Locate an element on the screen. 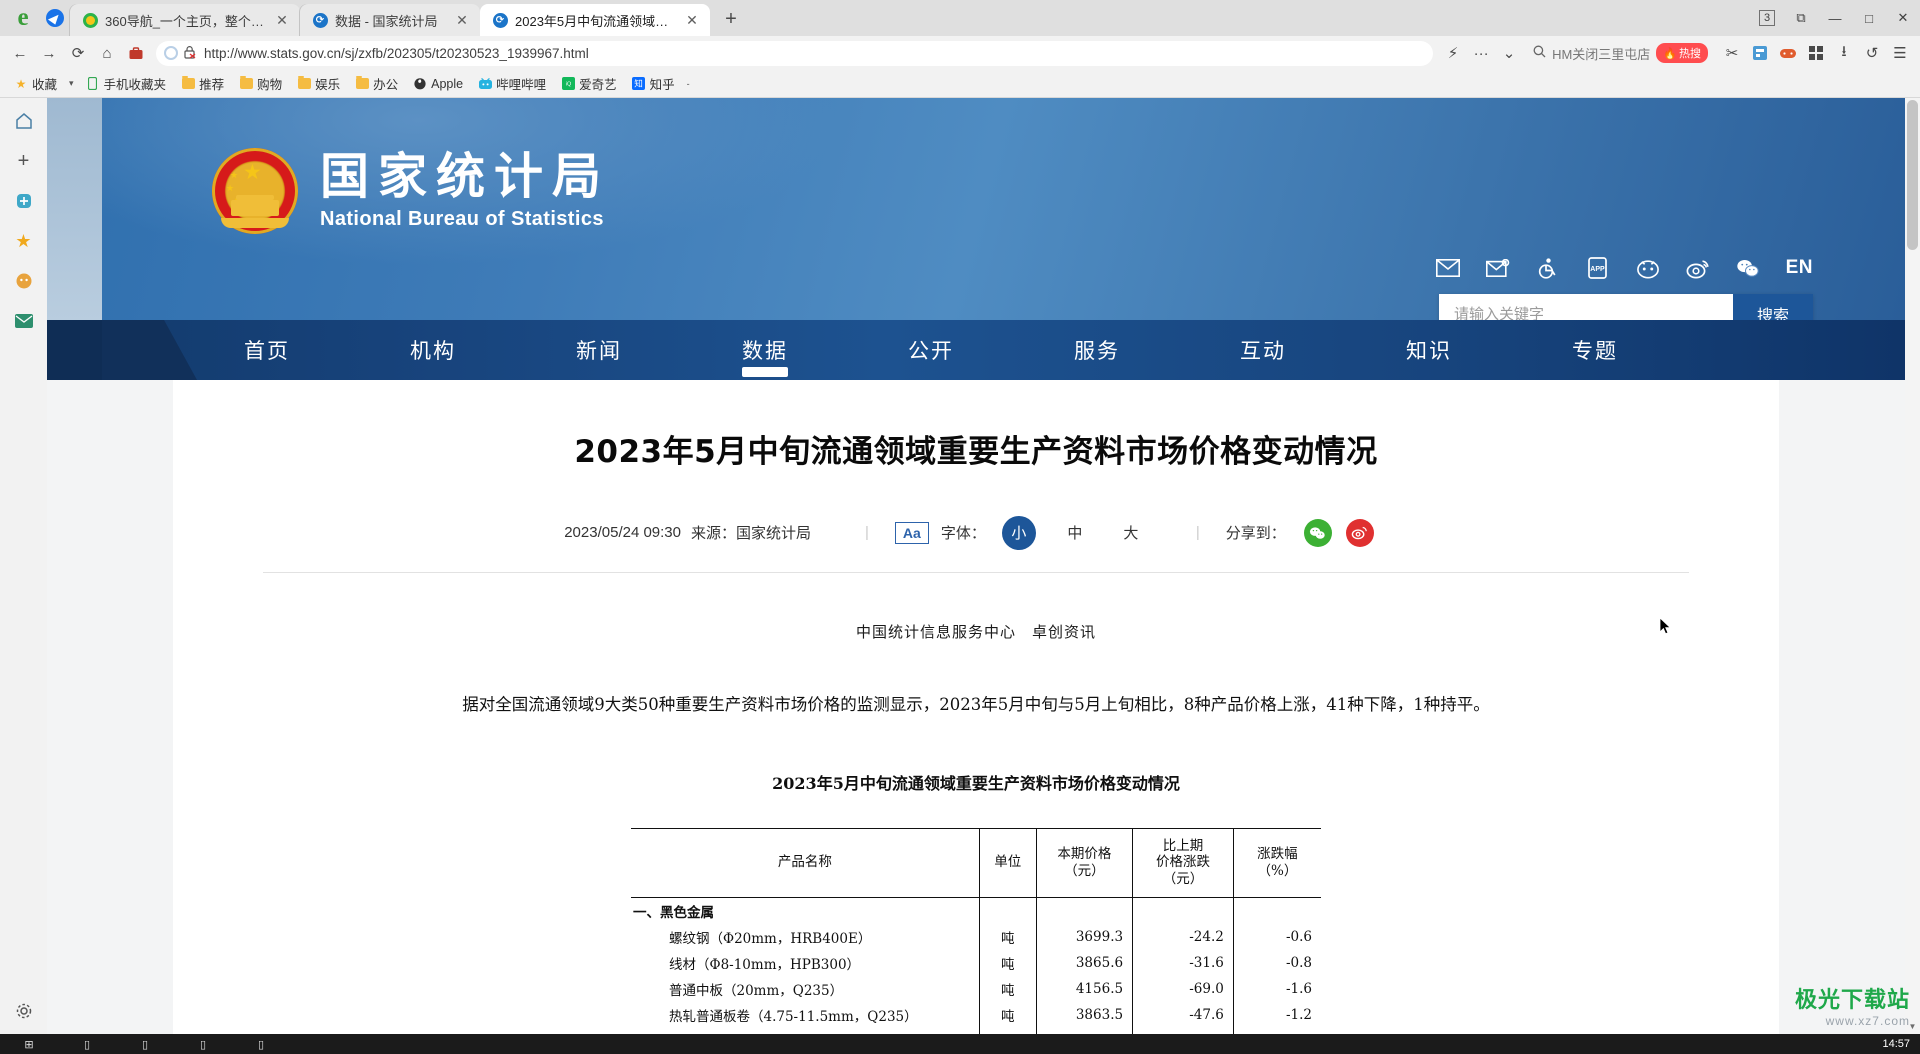  table-row: 一、黑色金属 is located at coordinates (976, 911).